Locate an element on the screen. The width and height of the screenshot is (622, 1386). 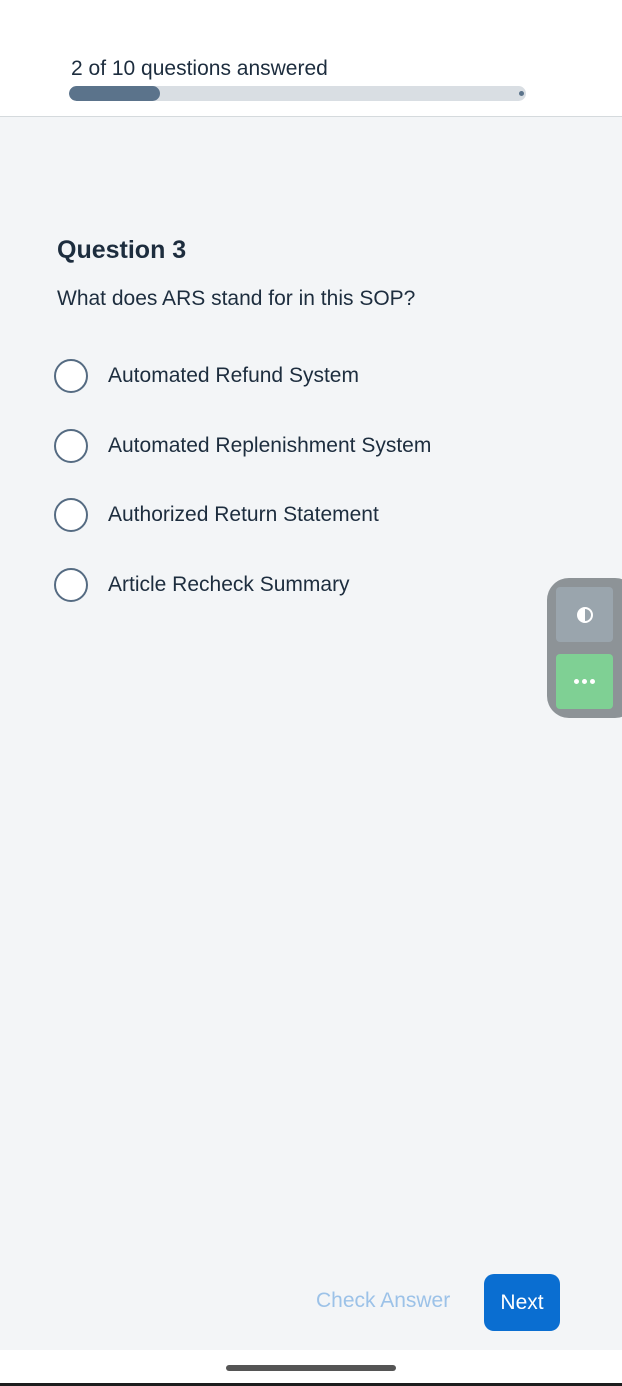
option-label: Automated Replenishment System is located at coordinates (270, 445).